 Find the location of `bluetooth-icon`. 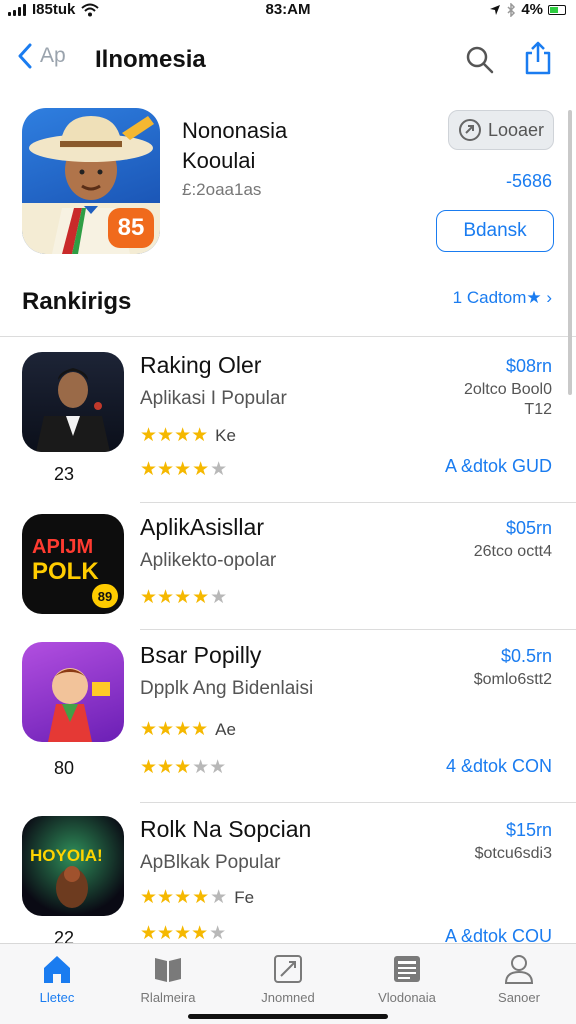

bluetooth-icon is located at coordinates (511, 9).